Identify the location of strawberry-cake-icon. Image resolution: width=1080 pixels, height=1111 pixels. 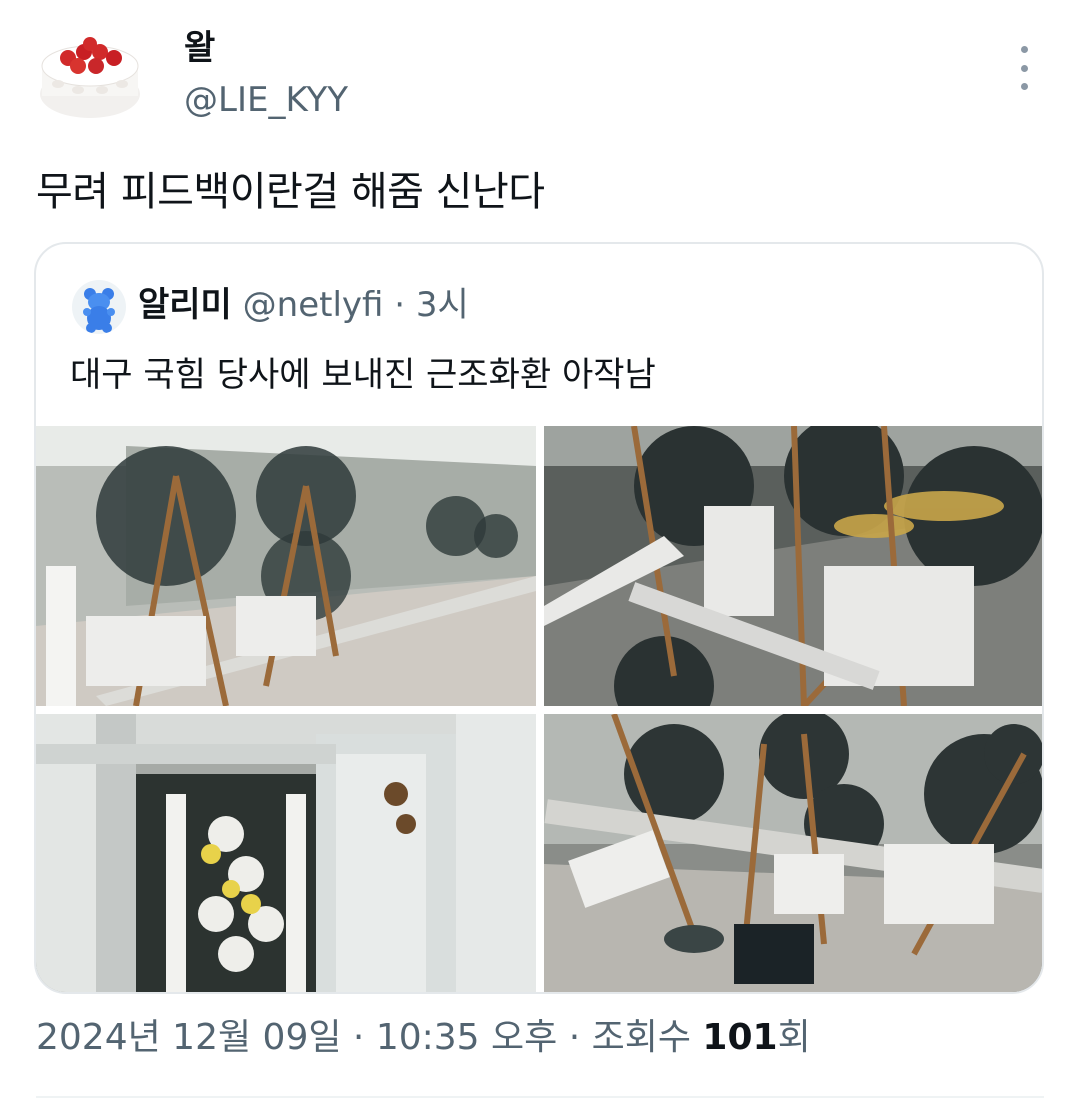
(90, 77).